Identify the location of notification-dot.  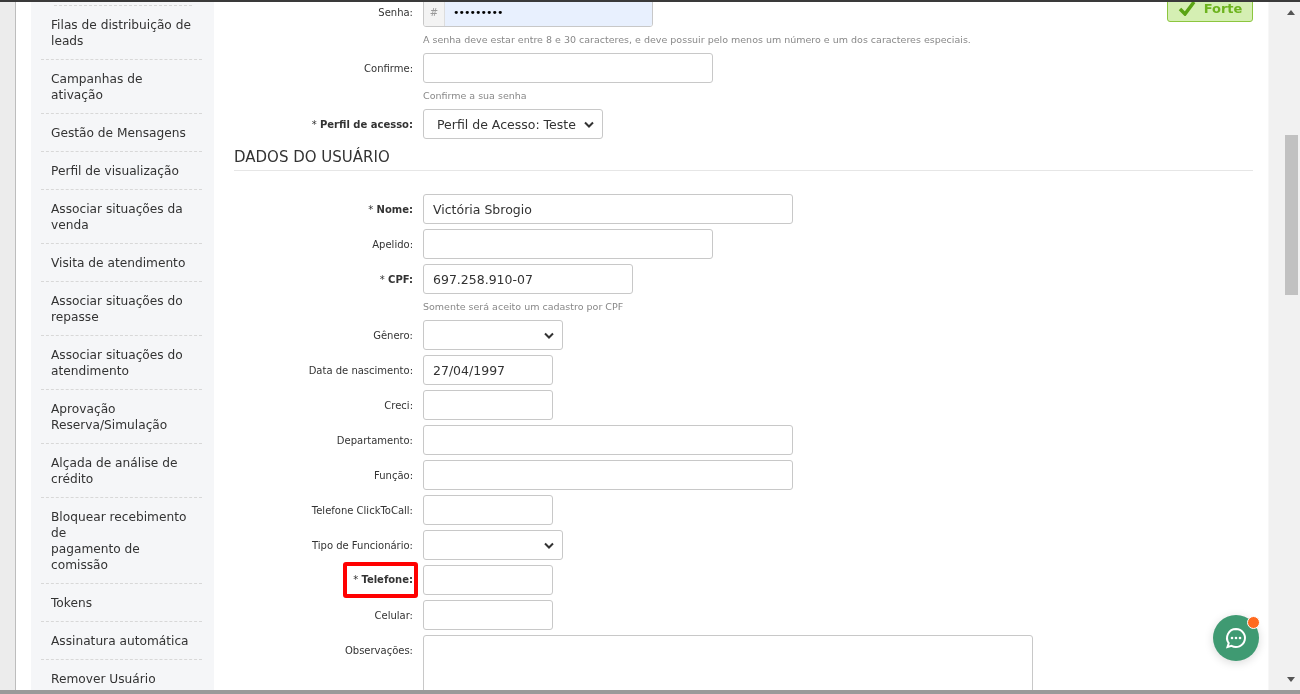
(1253, 622).